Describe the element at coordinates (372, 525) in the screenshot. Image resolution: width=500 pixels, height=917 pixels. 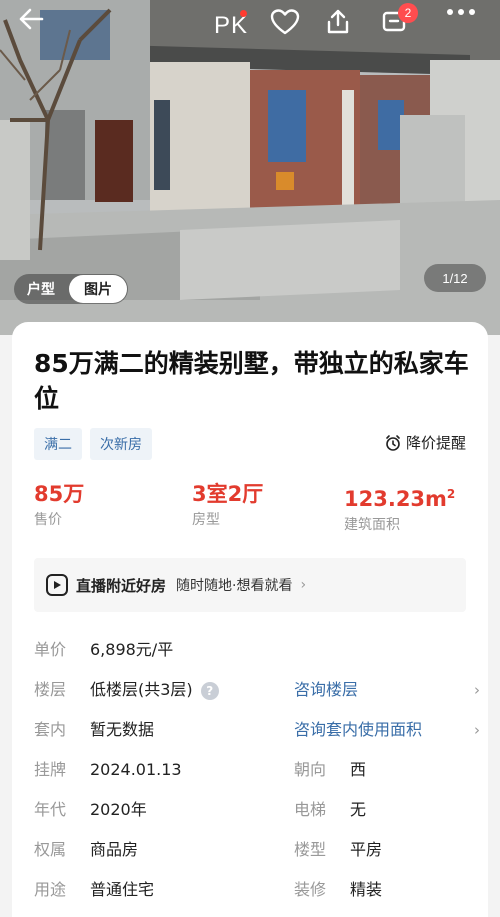
I see `stat-label: 建筑面积` at that location.